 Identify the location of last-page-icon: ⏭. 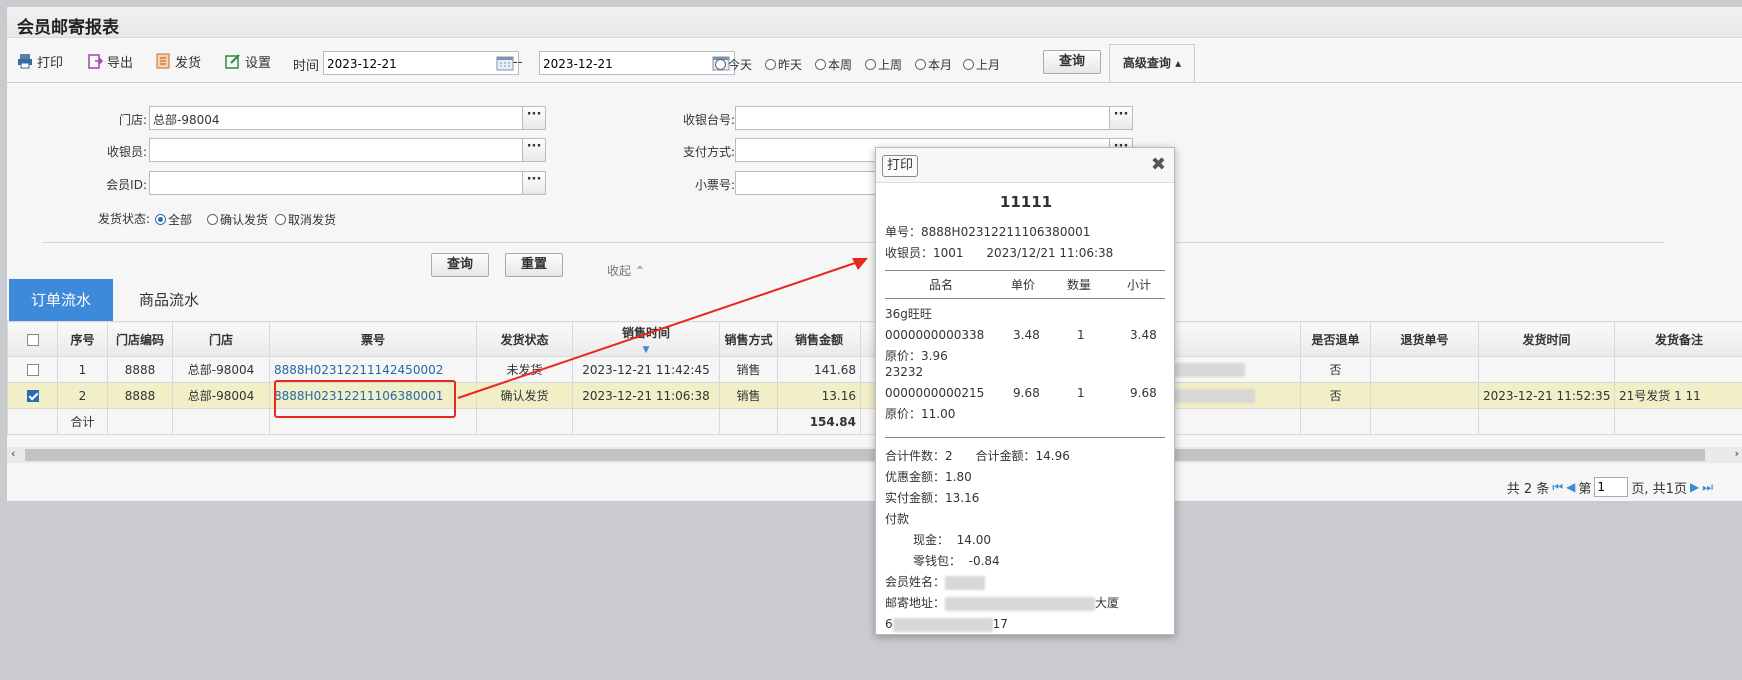
(1707, 487).